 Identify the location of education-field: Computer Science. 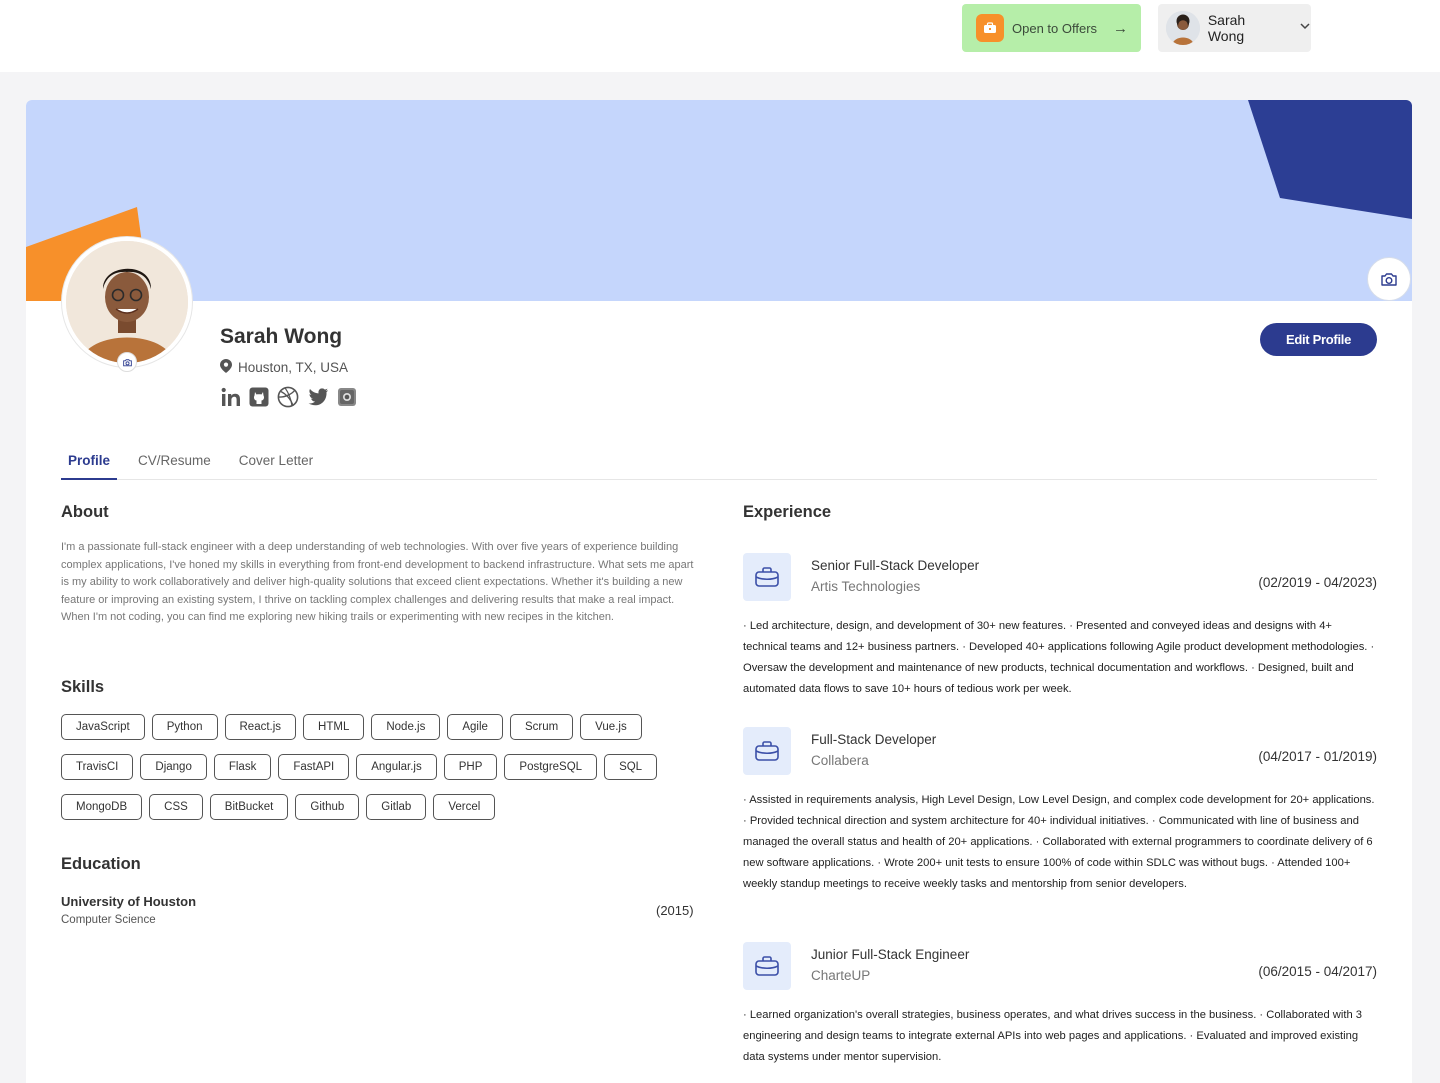
(108, 920).